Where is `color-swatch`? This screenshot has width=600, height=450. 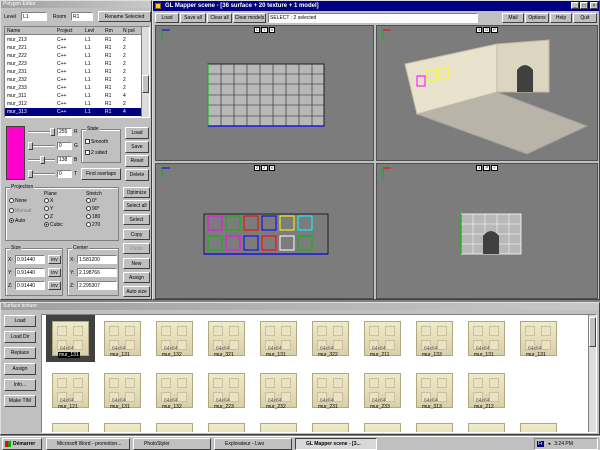 color-swatch is located at coordinates (15, 153).